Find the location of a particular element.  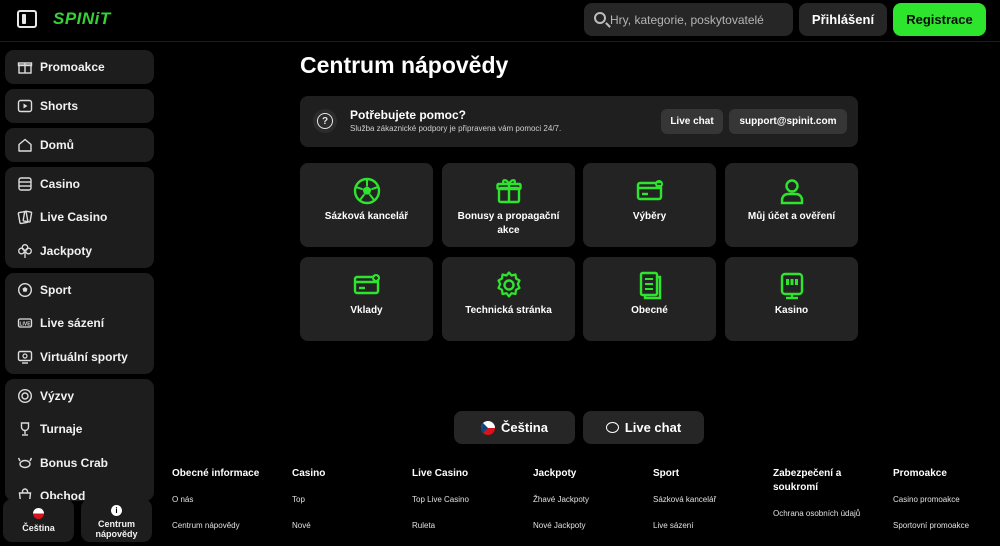

live-chat-button: Live chat is located at coordinates (643, 427).